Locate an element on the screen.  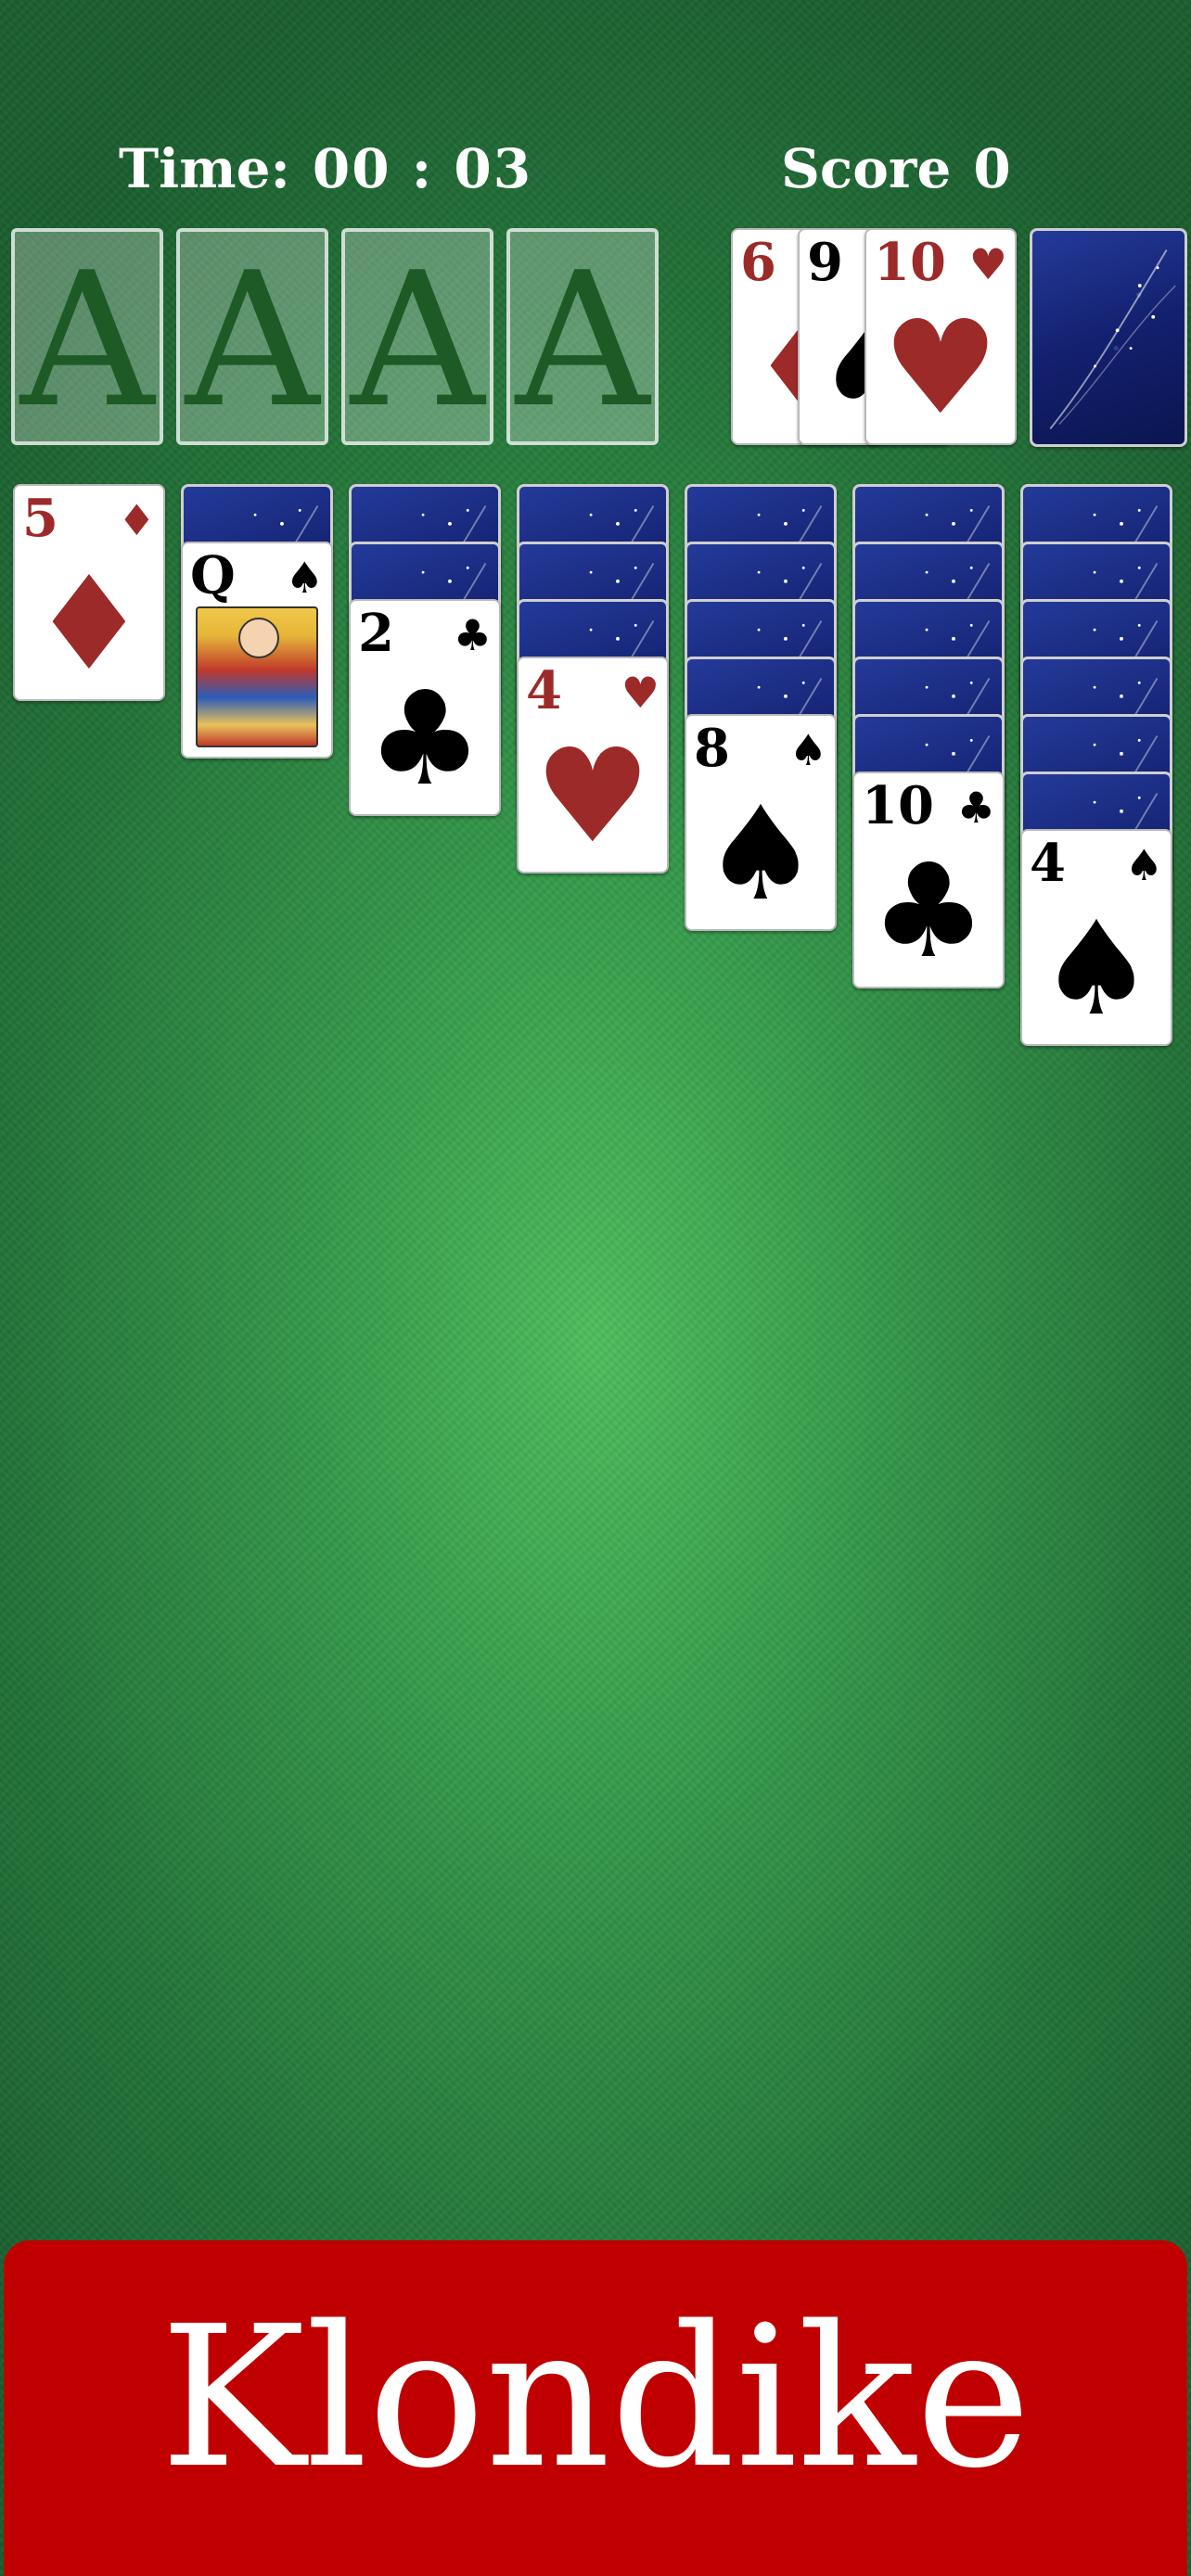
tableau-card: 8 ♠ ♠ is located at coordinates (761, 823).